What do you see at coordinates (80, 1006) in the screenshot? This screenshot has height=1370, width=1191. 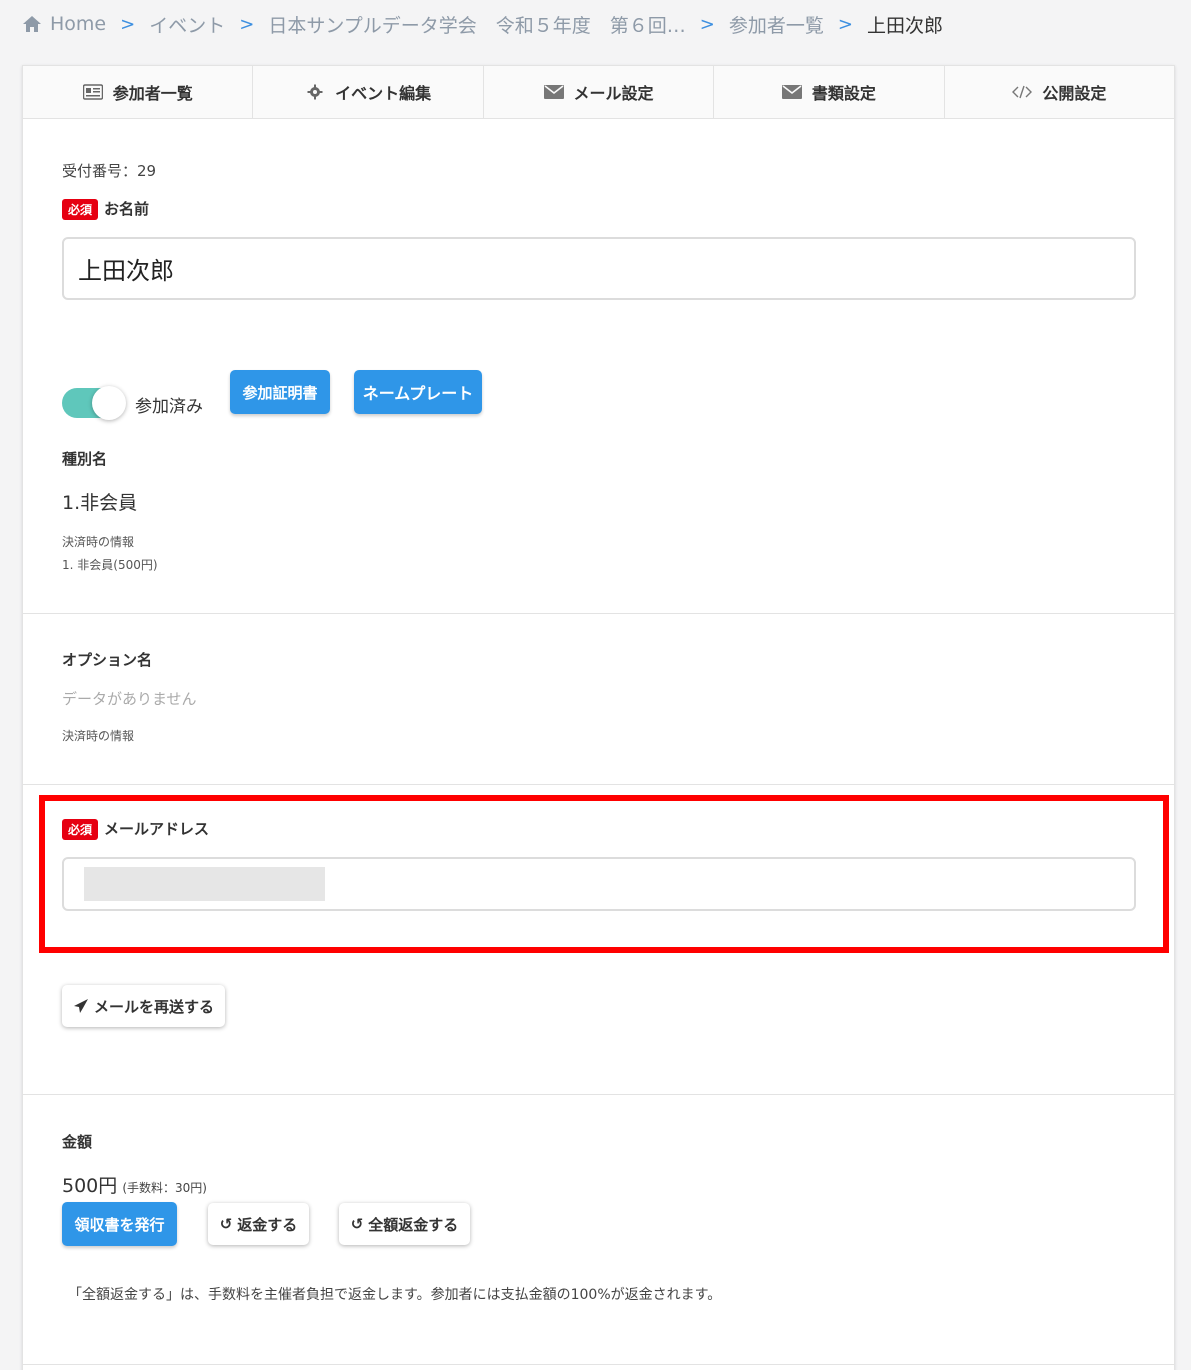 I see `paper-plane-icon` at bounding box center [80, 1006].